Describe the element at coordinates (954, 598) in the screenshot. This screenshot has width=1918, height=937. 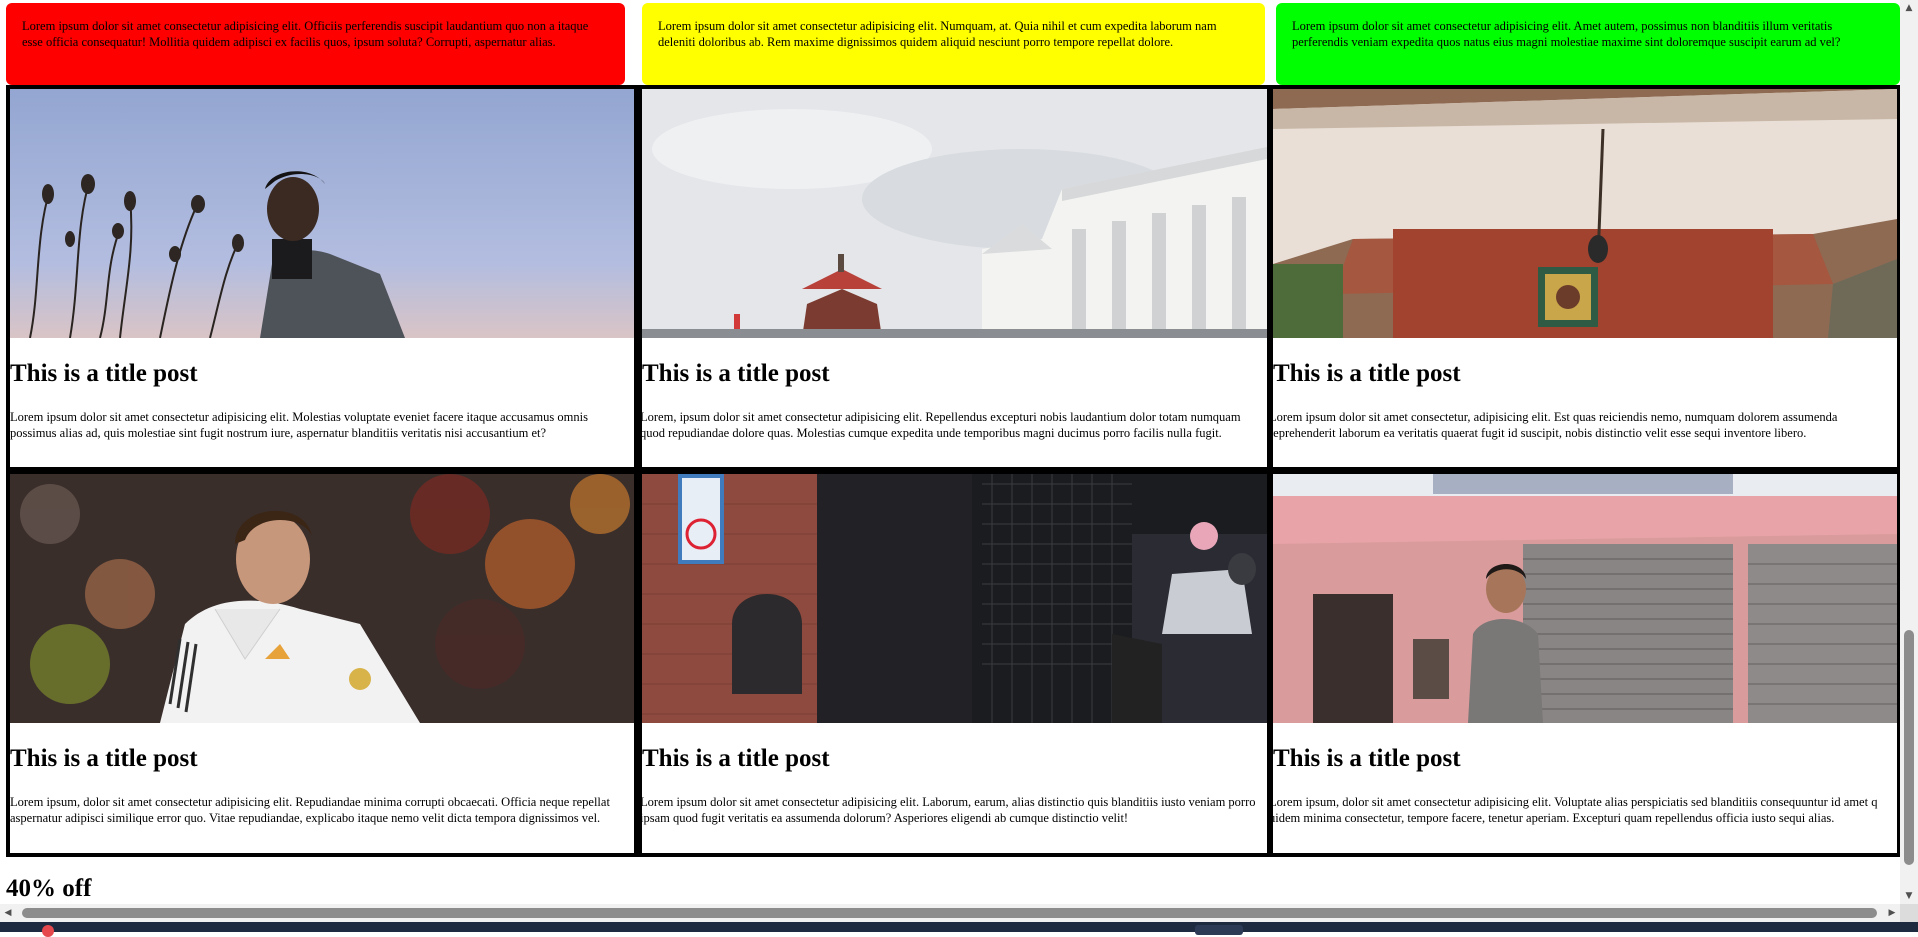
I see `post-image-carved-doorway` at that location.